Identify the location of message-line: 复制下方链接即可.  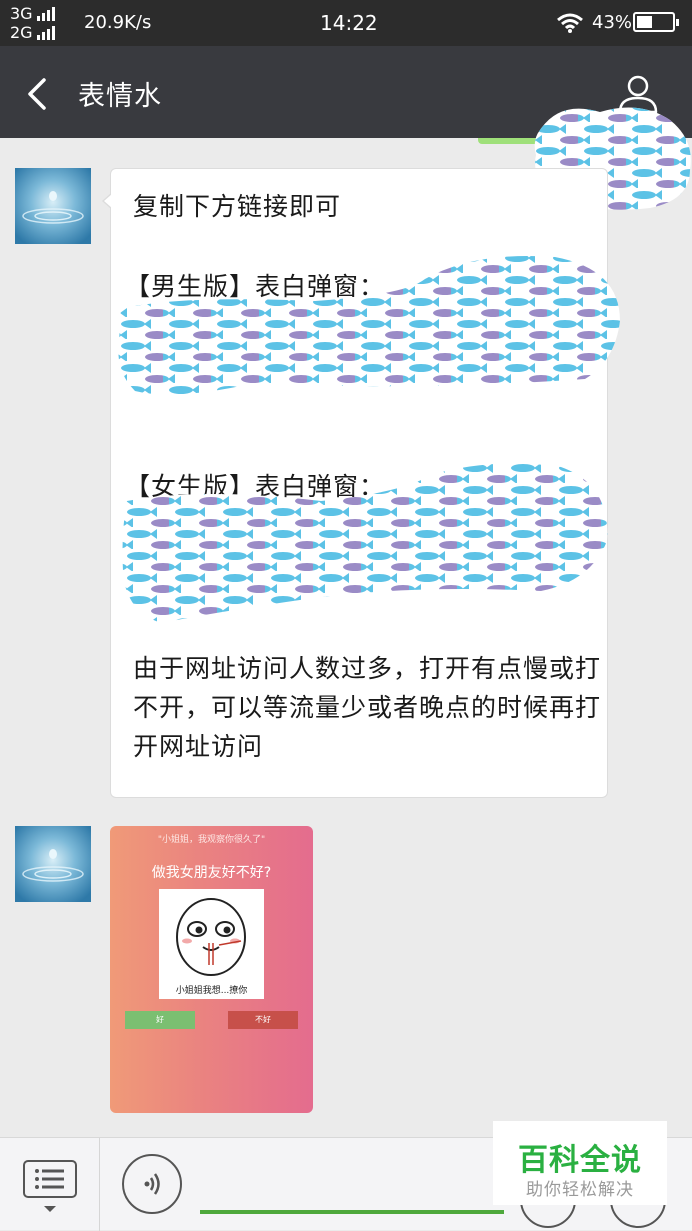
(237, 206).